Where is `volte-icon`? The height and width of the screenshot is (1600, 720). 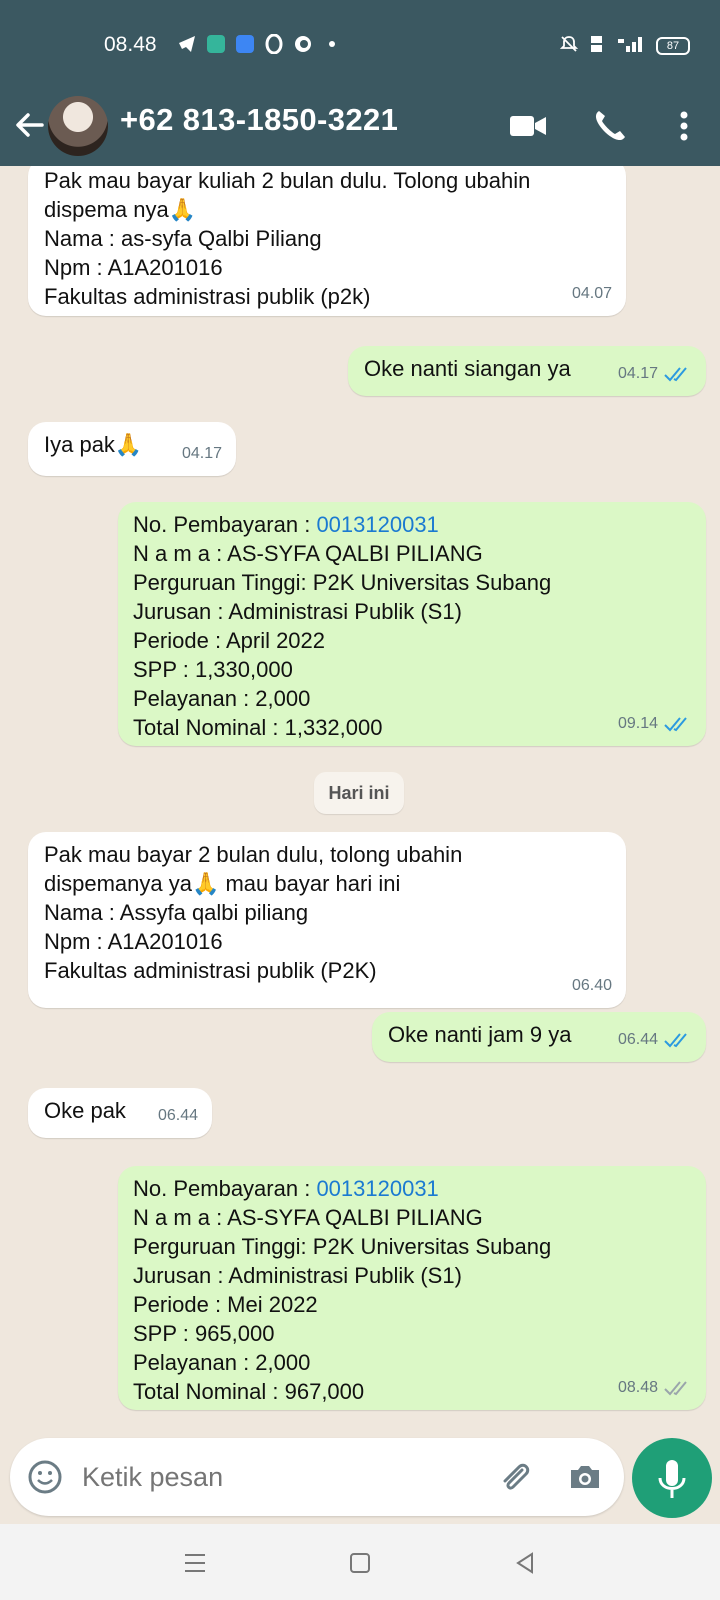 volte-icon is located at coordinates (597, 45).